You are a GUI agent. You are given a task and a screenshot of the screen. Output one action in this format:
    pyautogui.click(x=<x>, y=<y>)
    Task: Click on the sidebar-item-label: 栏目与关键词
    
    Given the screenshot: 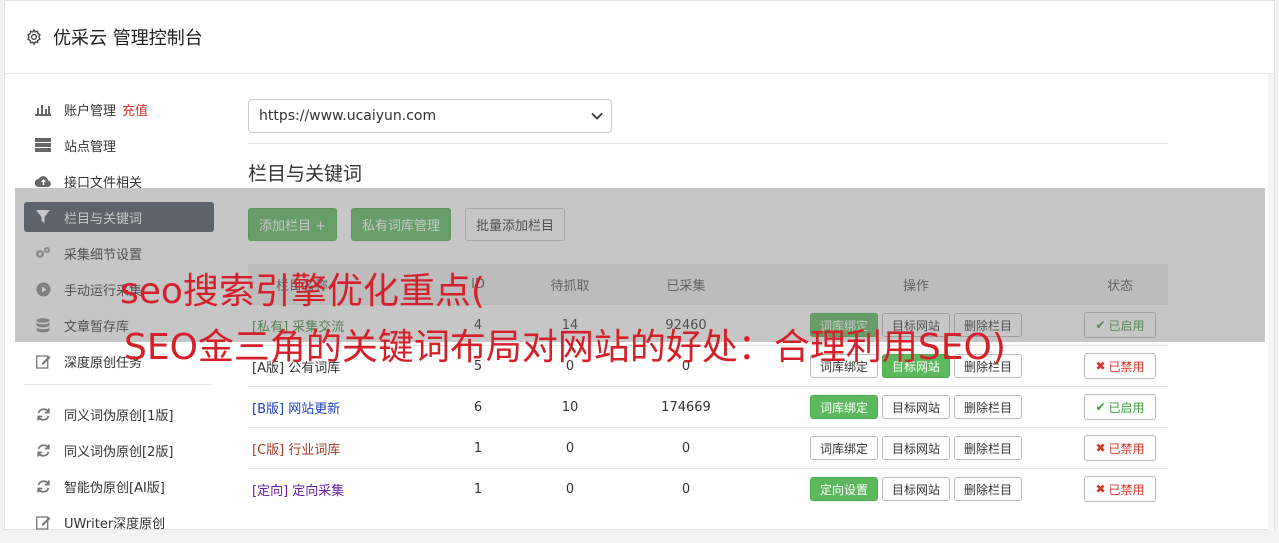 What is the action you would take?
    pyautogui.click(x=103, y=219)
    